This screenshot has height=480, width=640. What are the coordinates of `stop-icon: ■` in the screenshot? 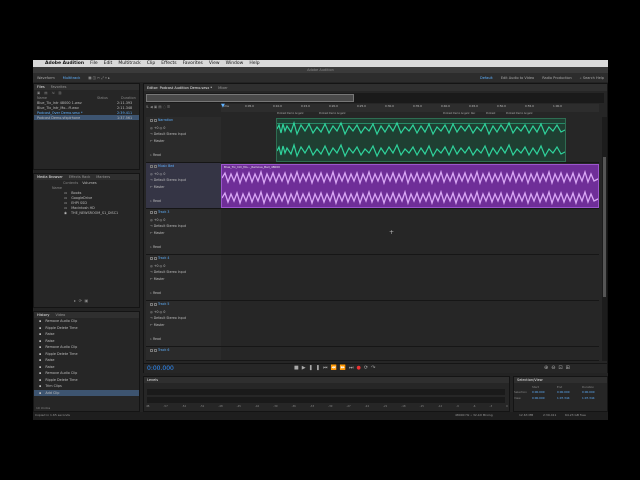 It's located at (298, 368).